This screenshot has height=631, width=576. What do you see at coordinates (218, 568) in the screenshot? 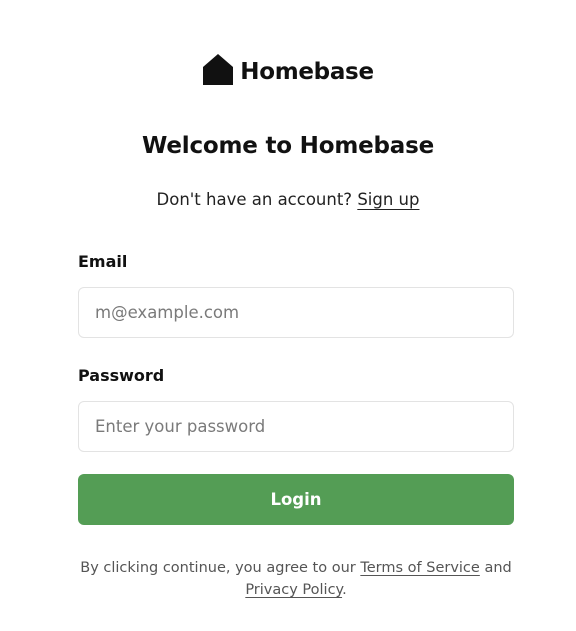
I see `legal-prefix: By clicking continue, you agree to our` at bounding box center [218, 568].